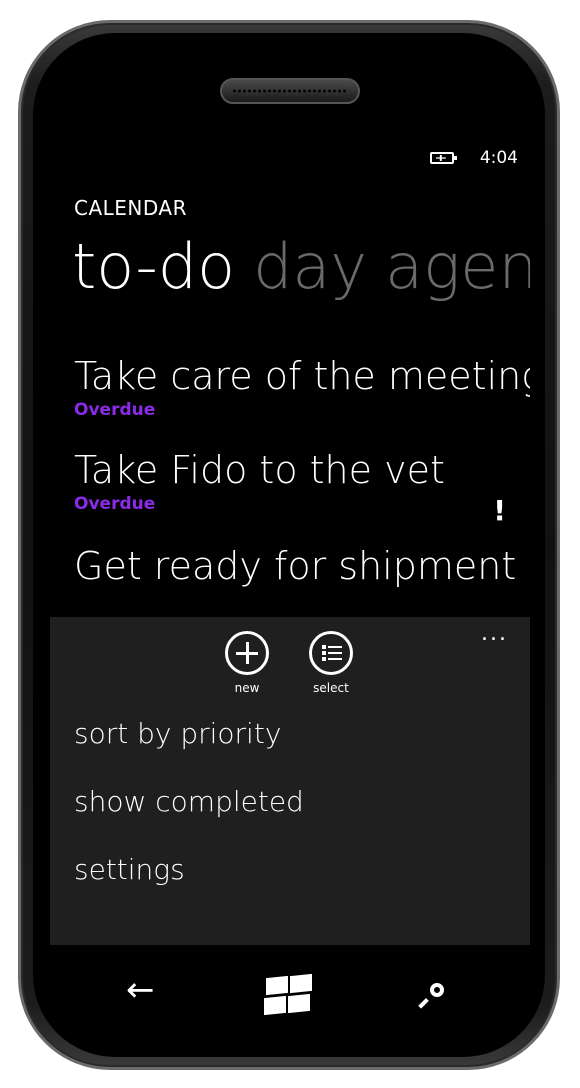  Describe the element at coordinates (499, 510) in the screenshot. I see `high-priority-icon: !` at that location.